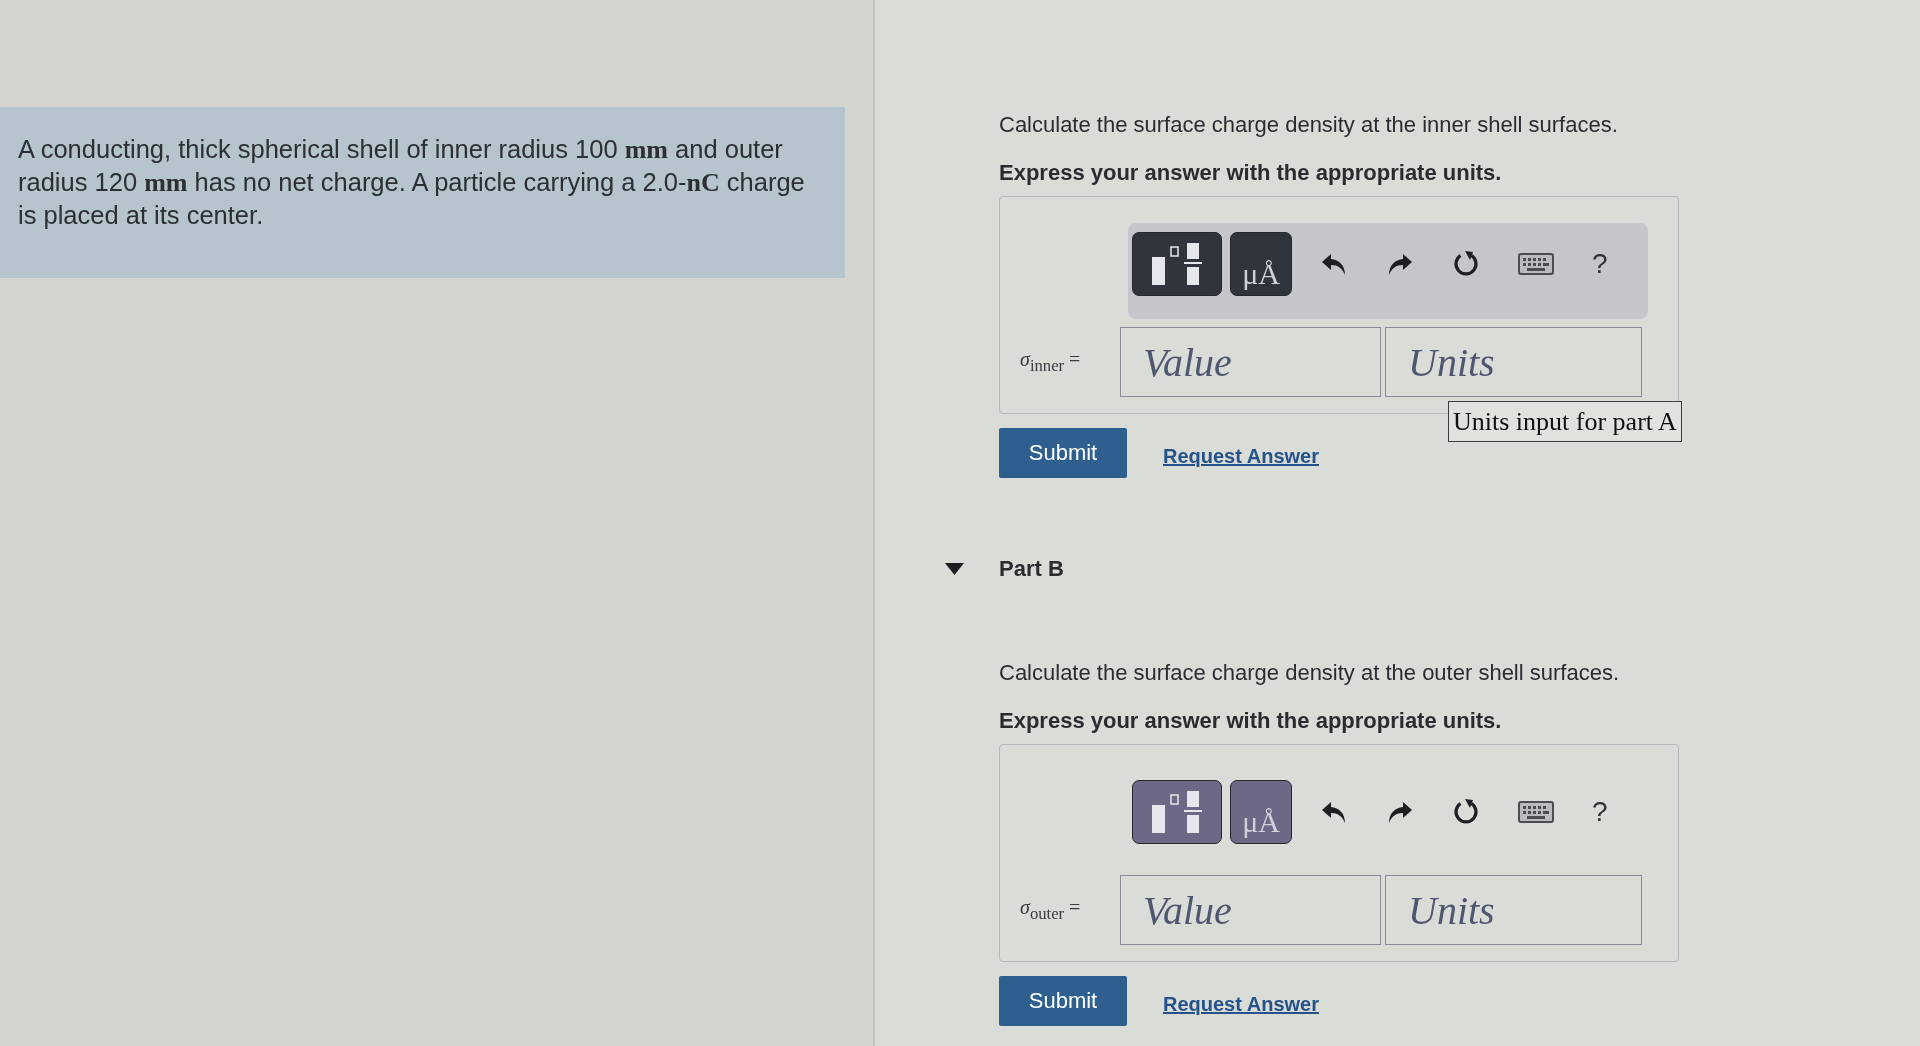 This screenshot has width=1920, height=1046. What do you see at coordinates (1309, 673) in the screenshot?
I see `question-text: Calculate the surface charge density at the outer shell surfaces.` at bounding box center [1309, 673].